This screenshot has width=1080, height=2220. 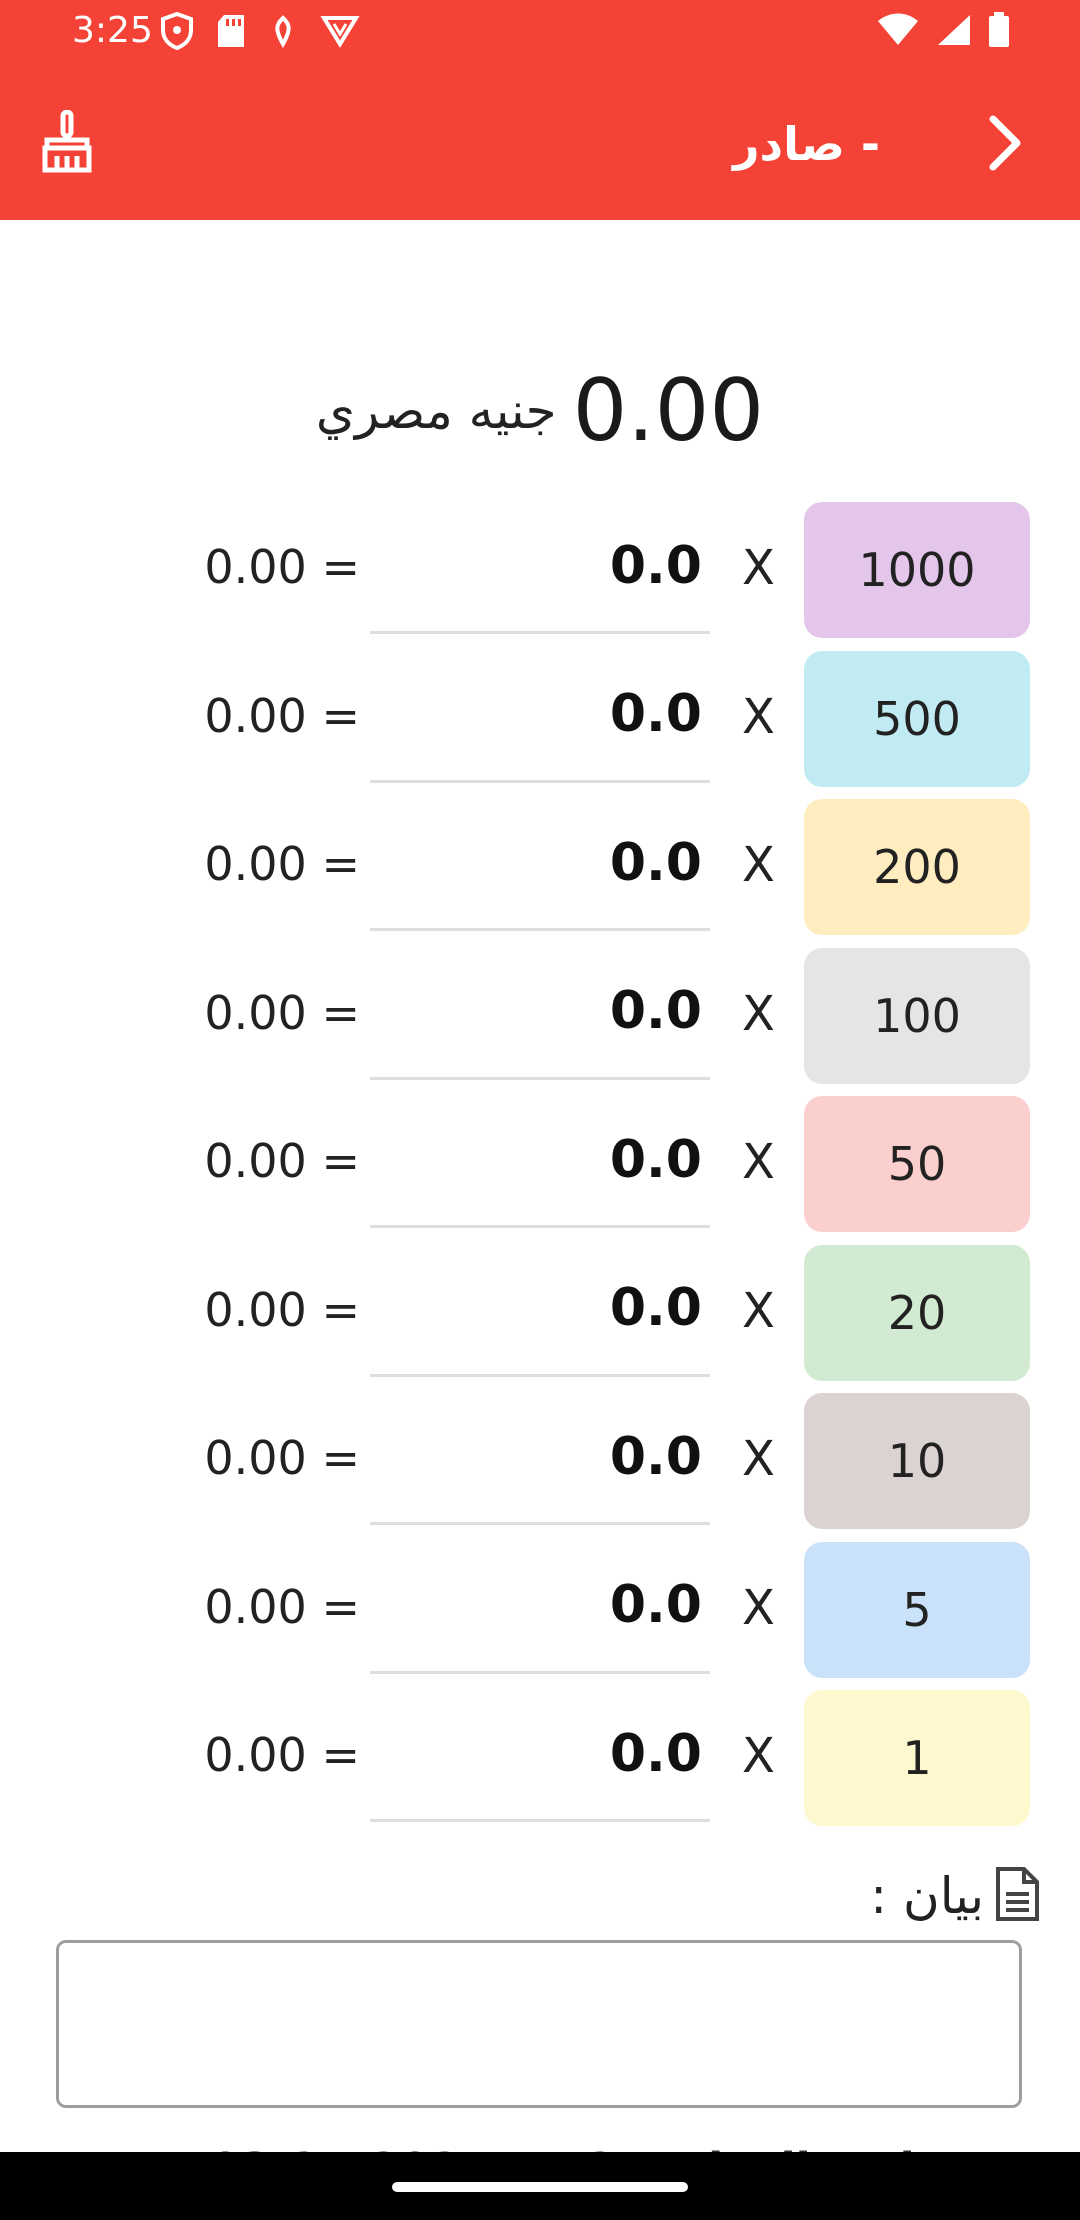 I want to click on chevron-right-icon, so click(x=1005, y=145).